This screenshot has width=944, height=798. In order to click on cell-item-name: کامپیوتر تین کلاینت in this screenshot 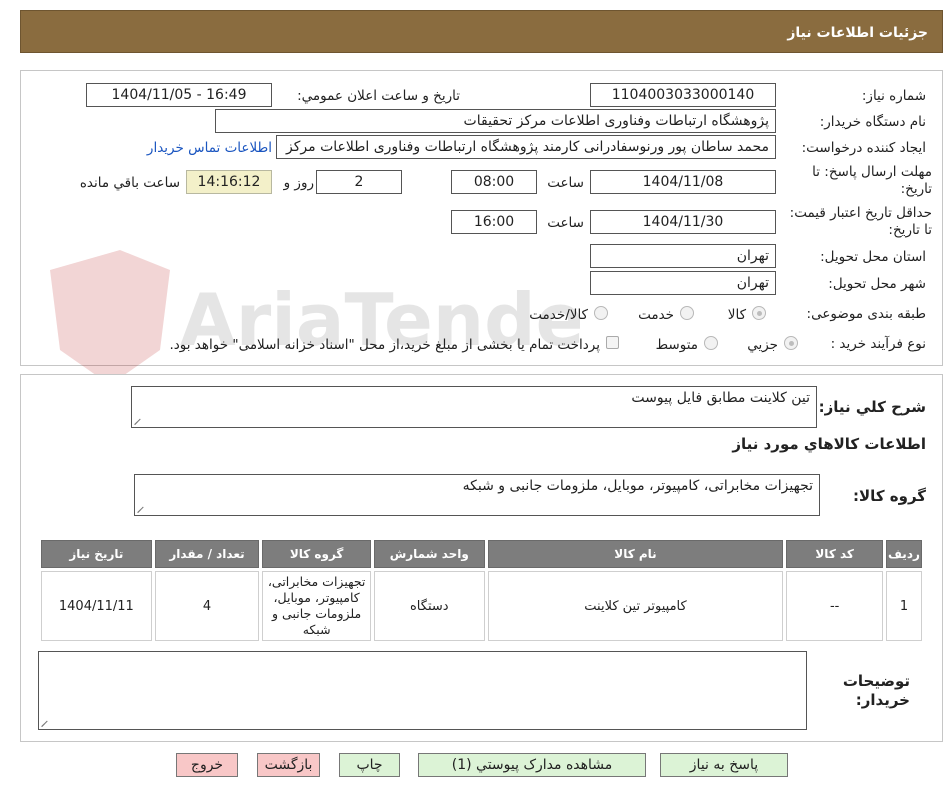, I will do `click(635, 606)`.